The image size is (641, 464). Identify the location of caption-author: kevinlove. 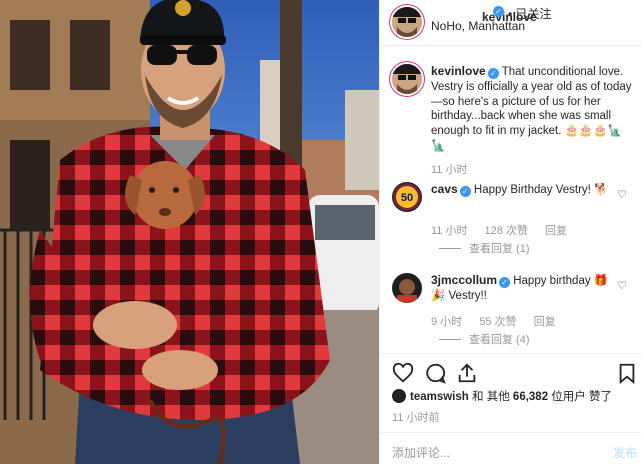
(458, 71).